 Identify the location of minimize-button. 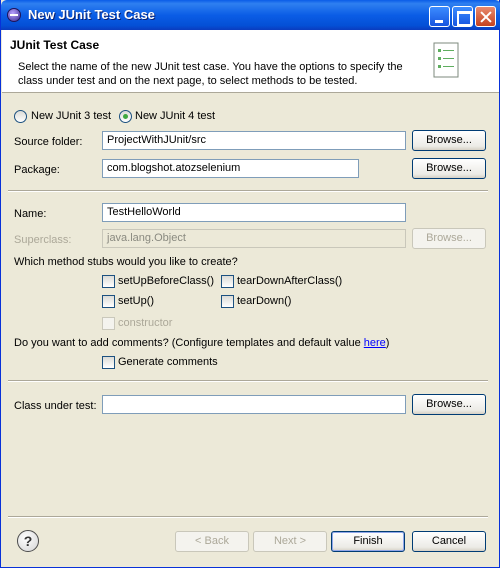
(439, 16).